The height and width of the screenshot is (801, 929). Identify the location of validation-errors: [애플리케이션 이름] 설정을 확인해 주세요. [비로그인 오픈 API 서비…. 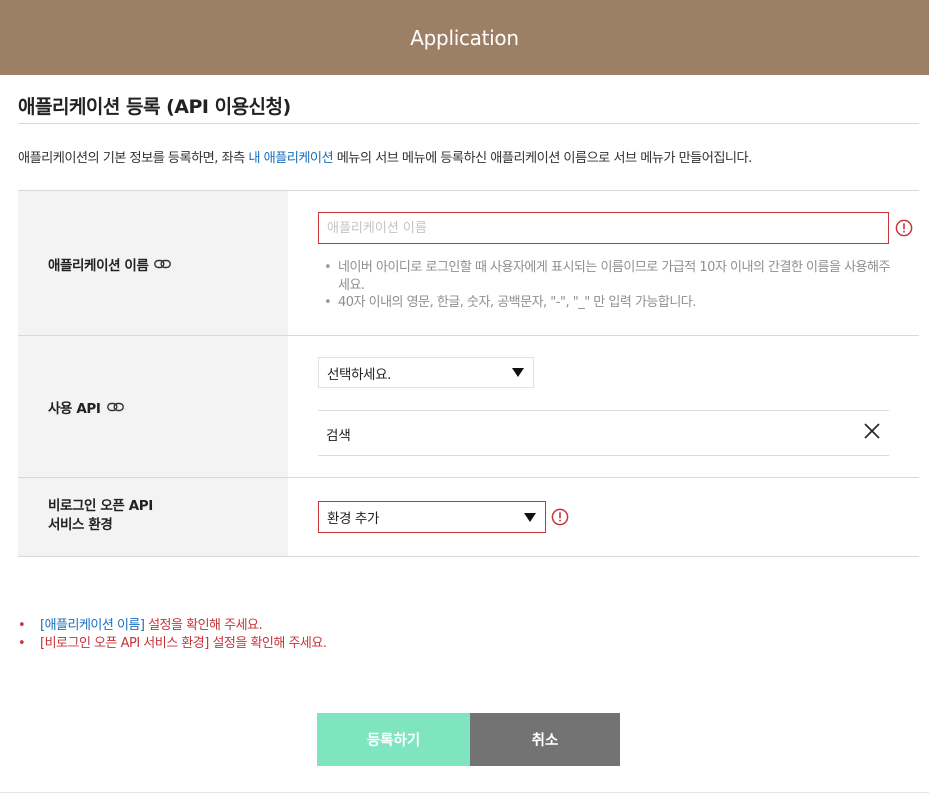
(172, 635).